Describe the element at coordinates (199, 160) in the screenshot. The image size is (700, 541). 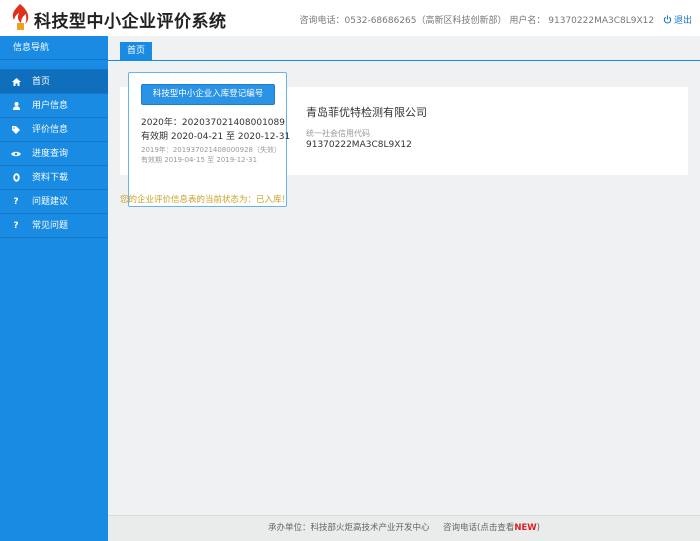
I see `old-validity: 有效期 2019-04-15 至 2019-12-31` at that location.